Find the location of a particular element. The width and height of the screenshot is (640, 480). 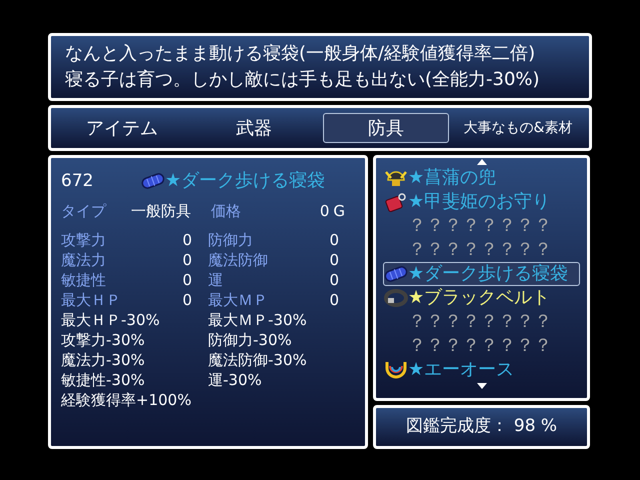

charm-icon is located at coordinates (396, 202).